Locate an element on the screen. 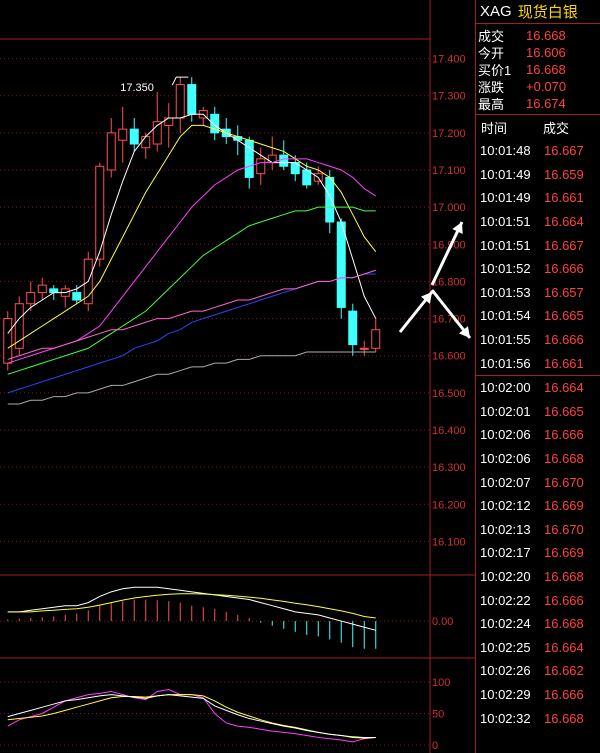  tick-price: 16.667 is located at coordinates (564, 151).